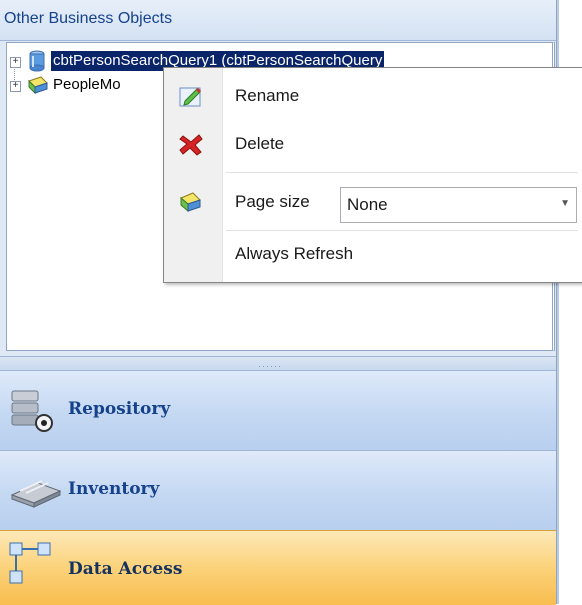  Describe the element at coordinates (267, 95) in the screenshot. I see `menu-item-label: Rename` at that location.